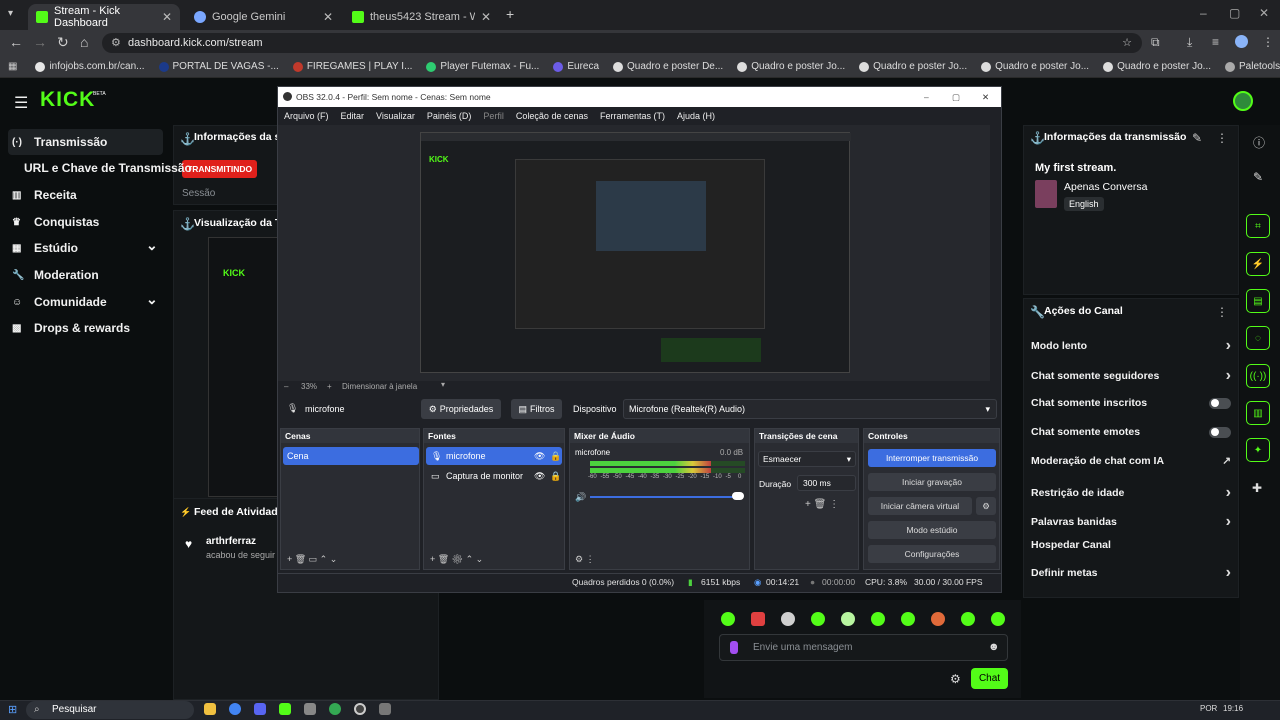 Image resolution: width=1280 pixels, height=720 pixels. What do you see at coordinates (580, 497) in the screenshot?
I see `speaker-icon: 🔊` at bounding box center [580, 497].